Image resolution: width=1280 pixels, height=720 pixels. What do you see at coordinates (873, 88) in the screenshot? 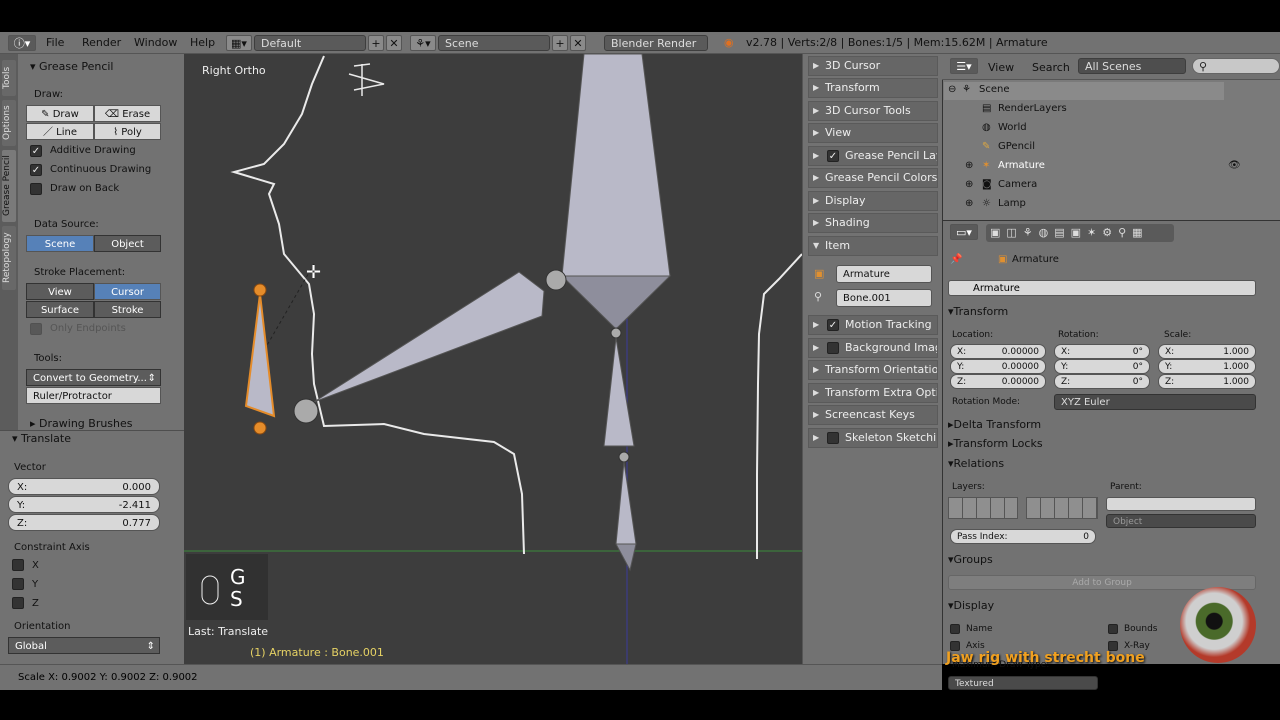
I see `npanel-transform: ▶ Transform` at bounding box center [873, 88].